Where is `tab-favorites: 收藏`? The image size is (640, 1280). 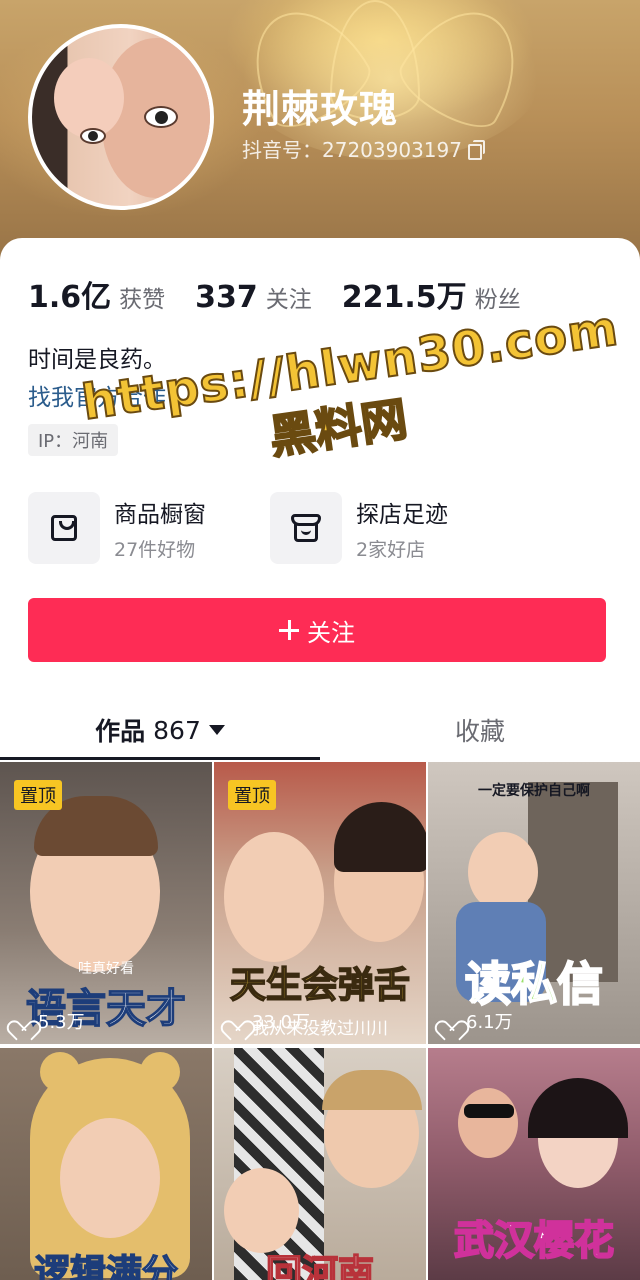
tab-favorites: 收藏 is located at coordinates (480, 730).